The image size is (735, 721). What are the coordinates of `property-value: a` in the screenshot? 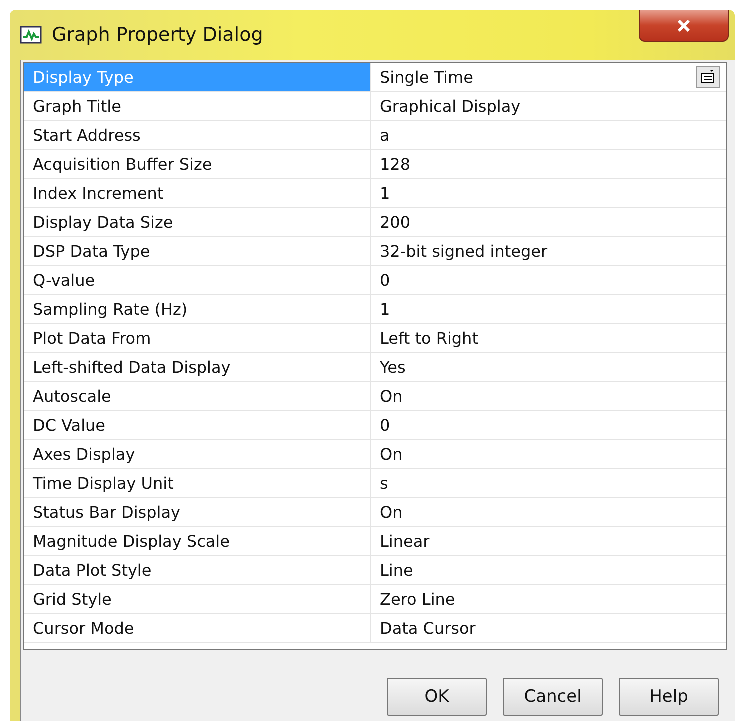 It's located at (548, 135).